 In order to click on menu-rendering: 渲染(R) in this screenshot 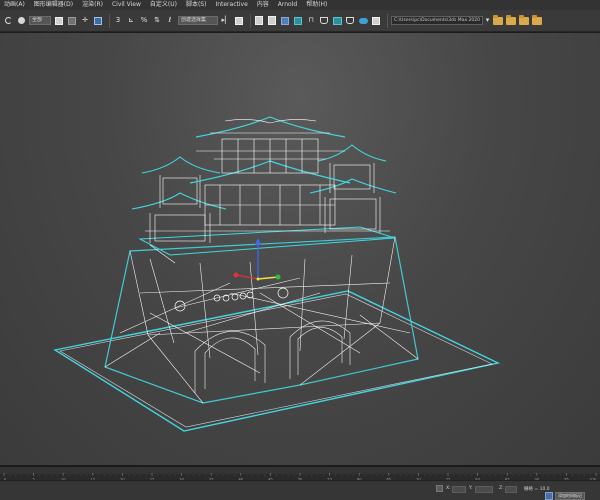, I will do `click(92, 5)`.